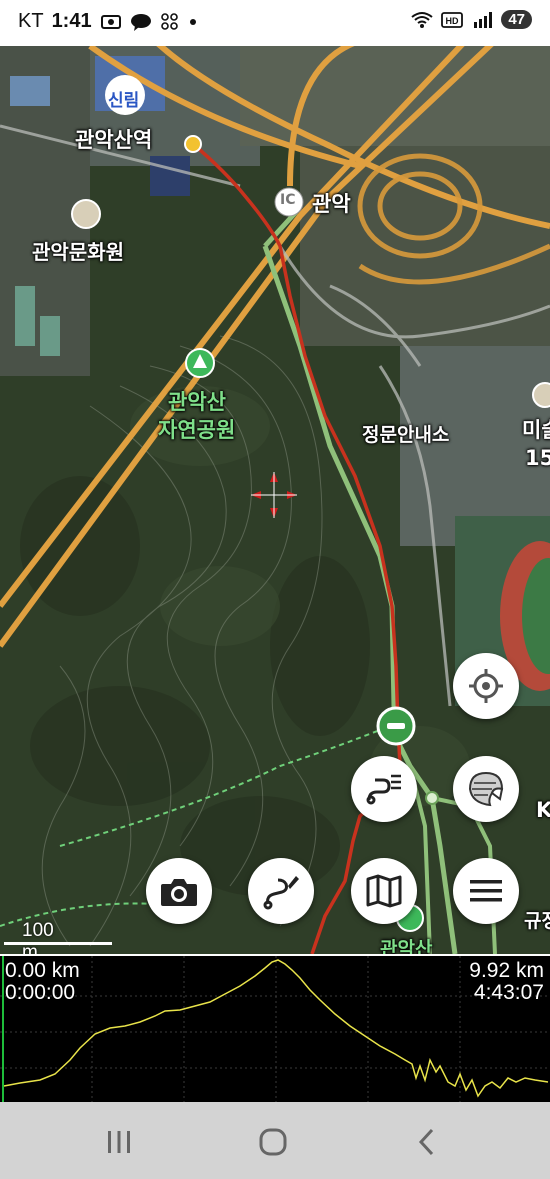 The width and height of the screenshot is (550, 1179). Describe the element at coordinates (537, 921) in the screenshot. I see `edge-label: 규정` at that location.